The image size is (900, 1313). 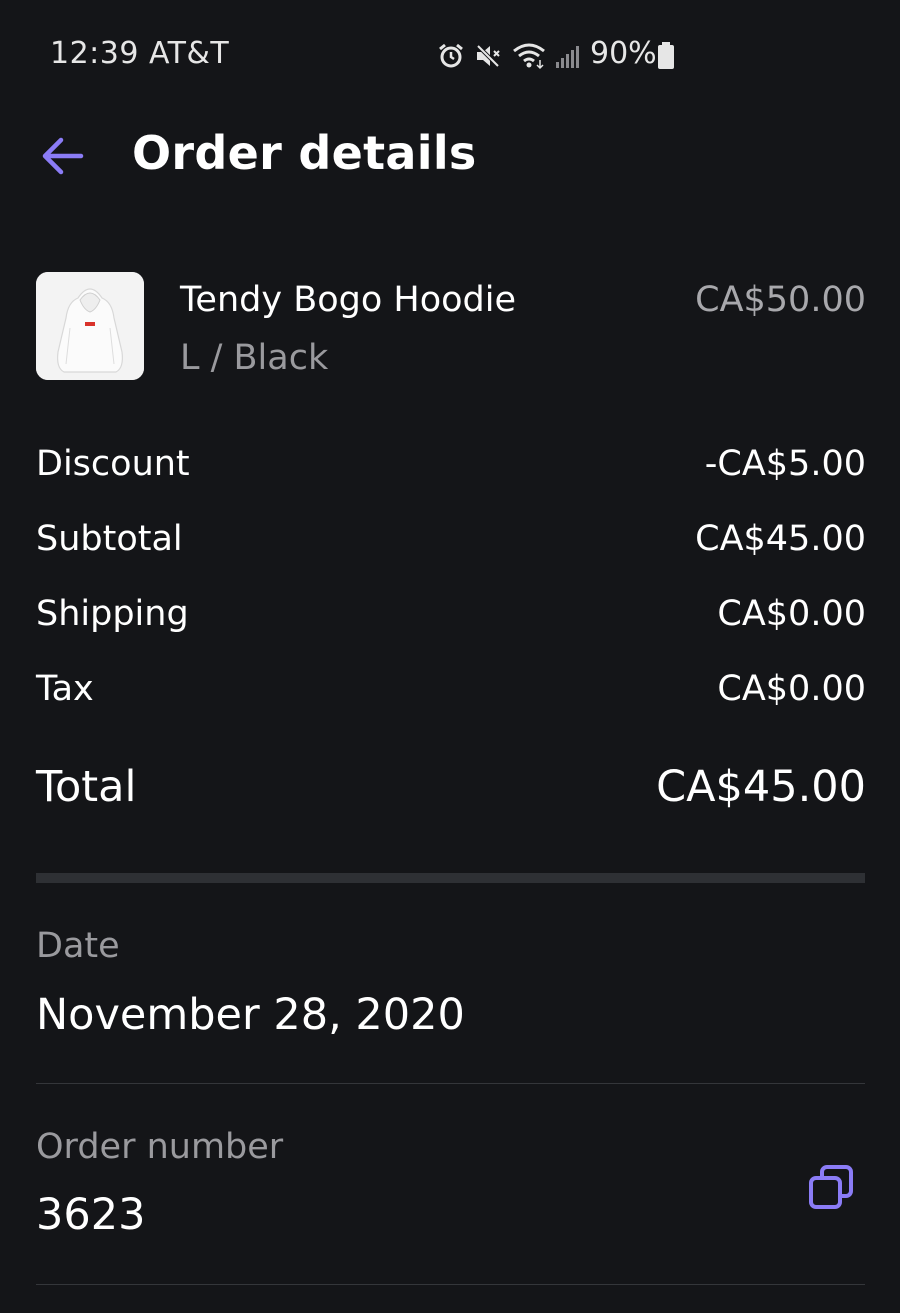 I want to click on arrow-left-icon, so click(x=63, y=156).